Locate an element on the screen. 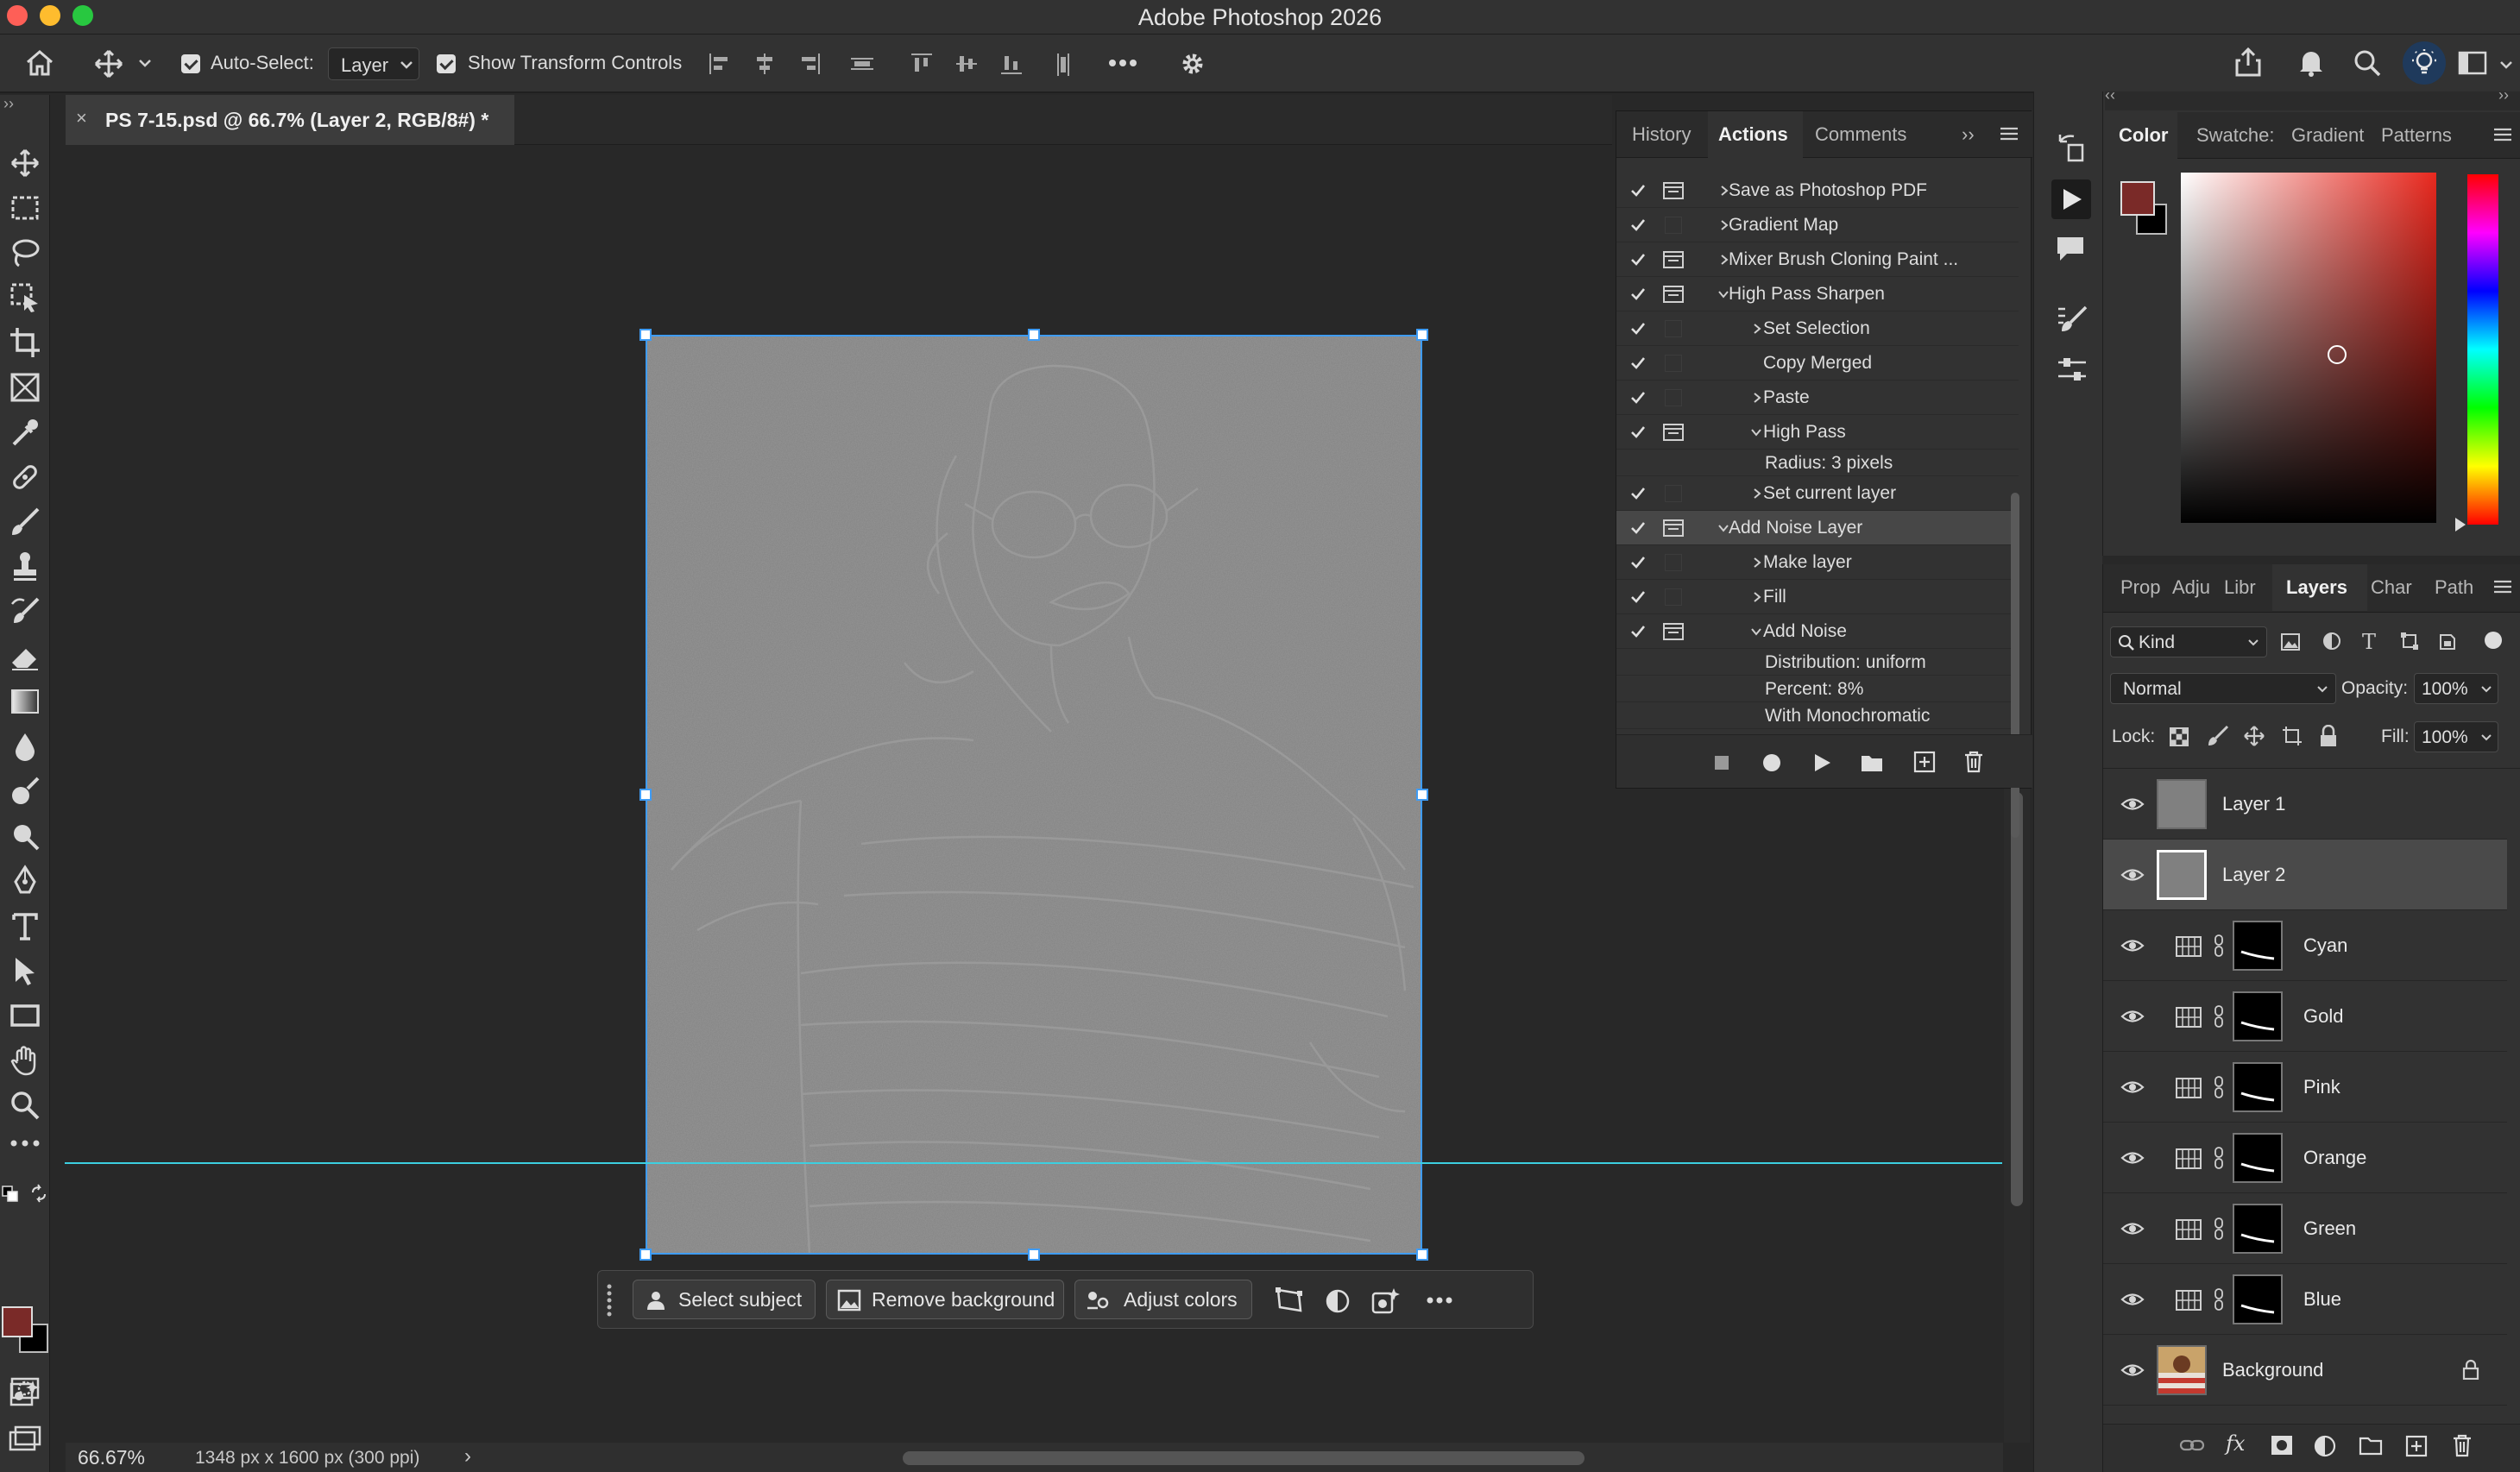 The image size is (2520, 1472). filter-smart-object-icon is located at coordinates (2447, 641).